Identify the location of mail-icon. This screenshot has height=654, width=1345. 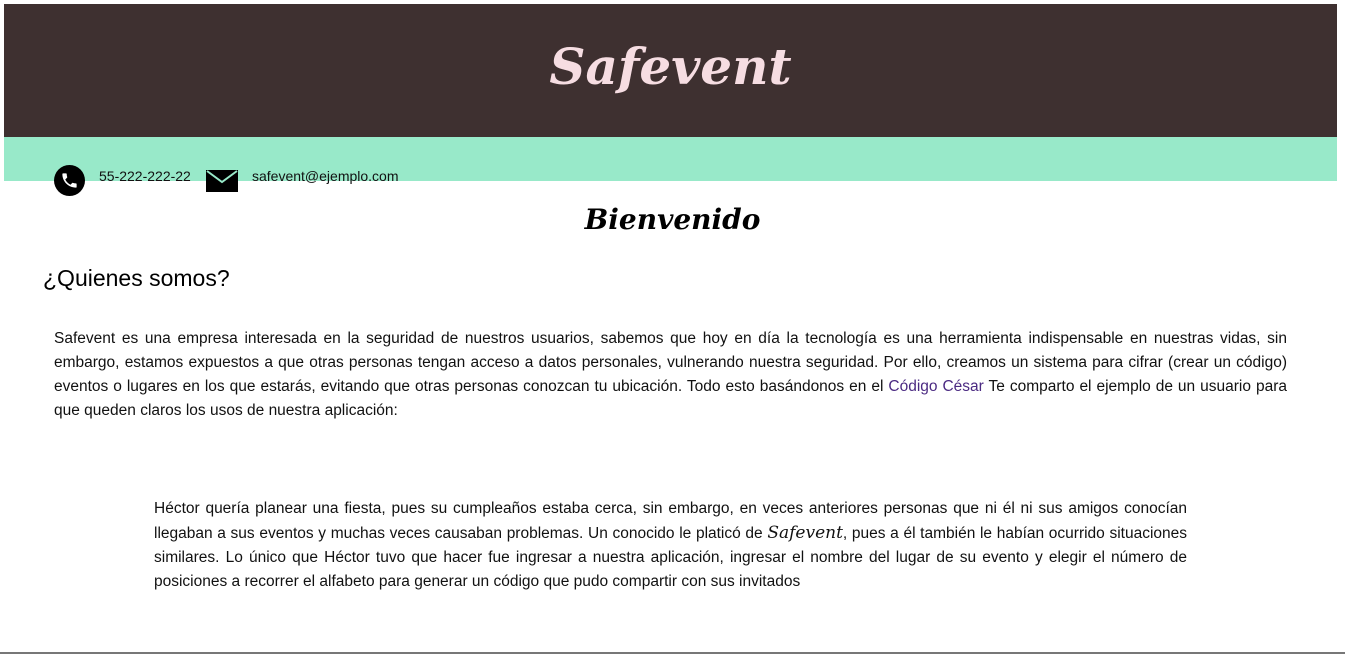
(222, 181).